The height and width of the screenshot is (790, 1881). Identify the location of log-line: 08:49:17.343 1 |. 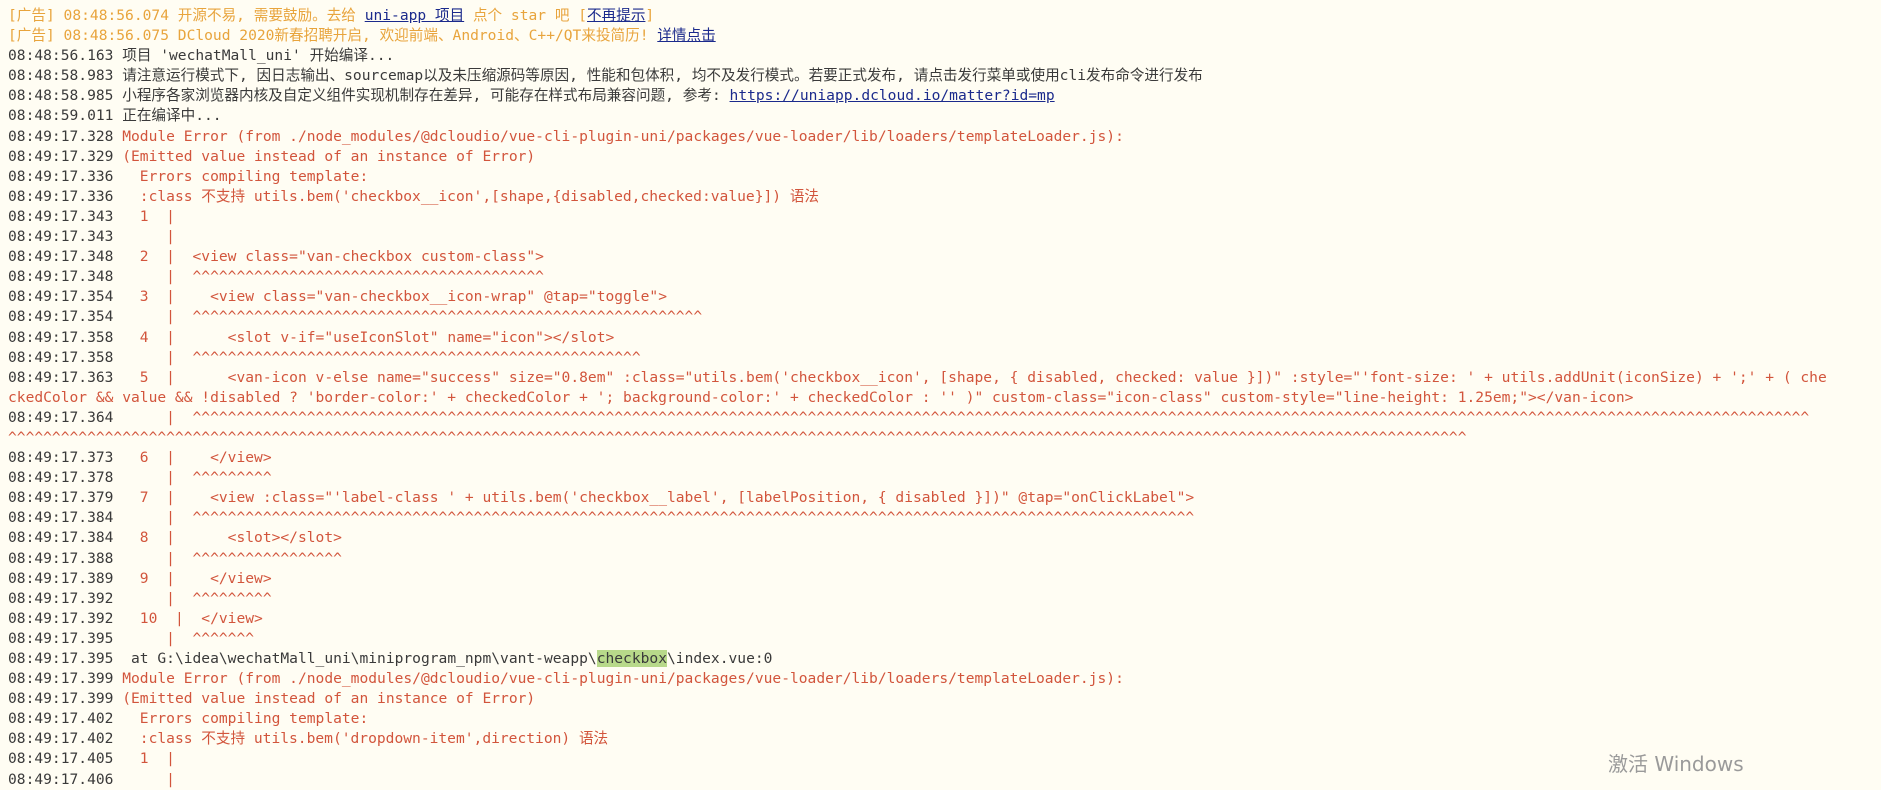
(944, 217).